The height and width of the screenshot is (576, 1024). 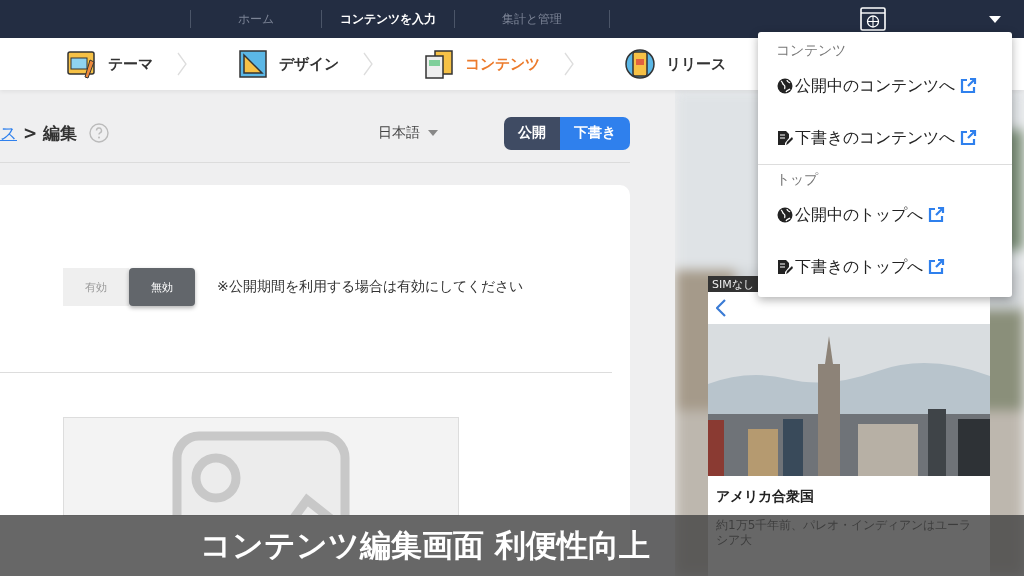 What do you see at coordinates (253, 64) in the screenshot?
I see `ruler-icon` at bounding box center [253, 64].